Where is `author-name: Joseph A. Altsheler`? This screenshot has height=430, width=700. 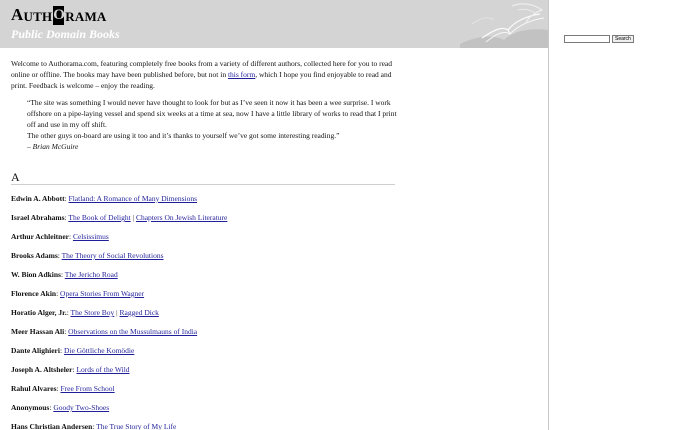
author-name: Joseph A. Altsheler is located at coordinates (42, 369).